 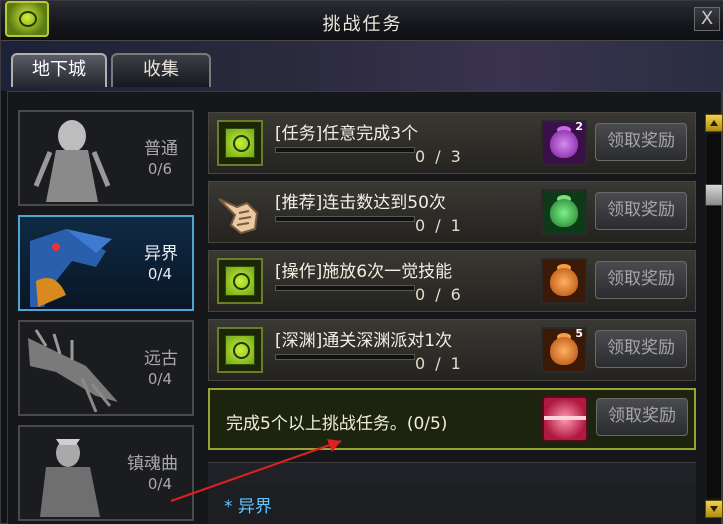 What do you see at coordinates (452, 504) in the screenshot?
I see `selected-dungeon-label: * 异界` at bounding box center [452, 504].